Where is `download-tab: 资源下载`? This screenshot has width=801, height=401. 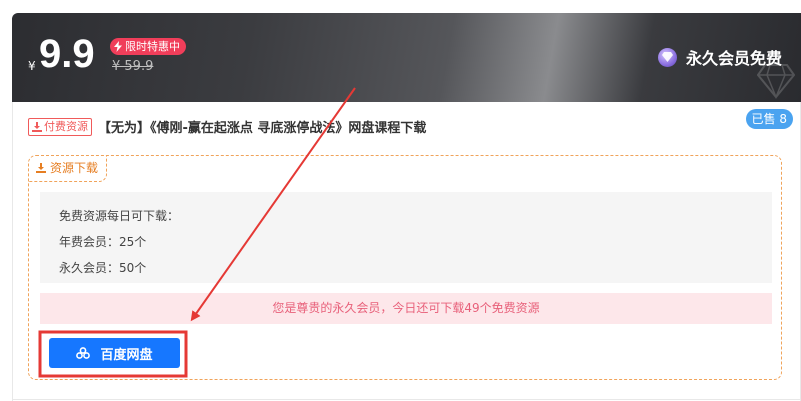 download-tab: 资源下载 is located at coordinates (68, 168).